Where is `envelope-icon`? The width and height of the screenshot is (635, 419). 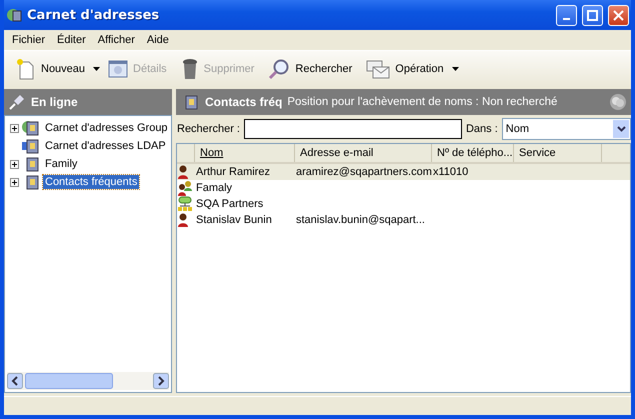
envelope-icon is located at coordinates (378, 69).